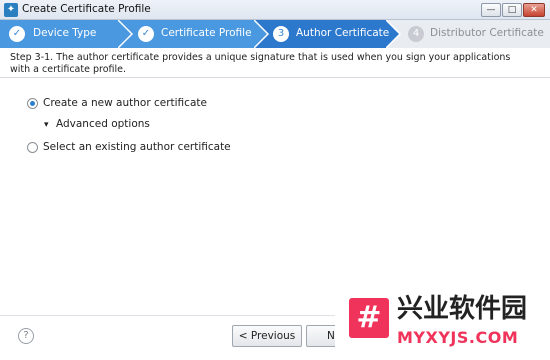 The image size is (550, 360). I want to click on step-device-type: ✓ Device Type, so click(66, 34).